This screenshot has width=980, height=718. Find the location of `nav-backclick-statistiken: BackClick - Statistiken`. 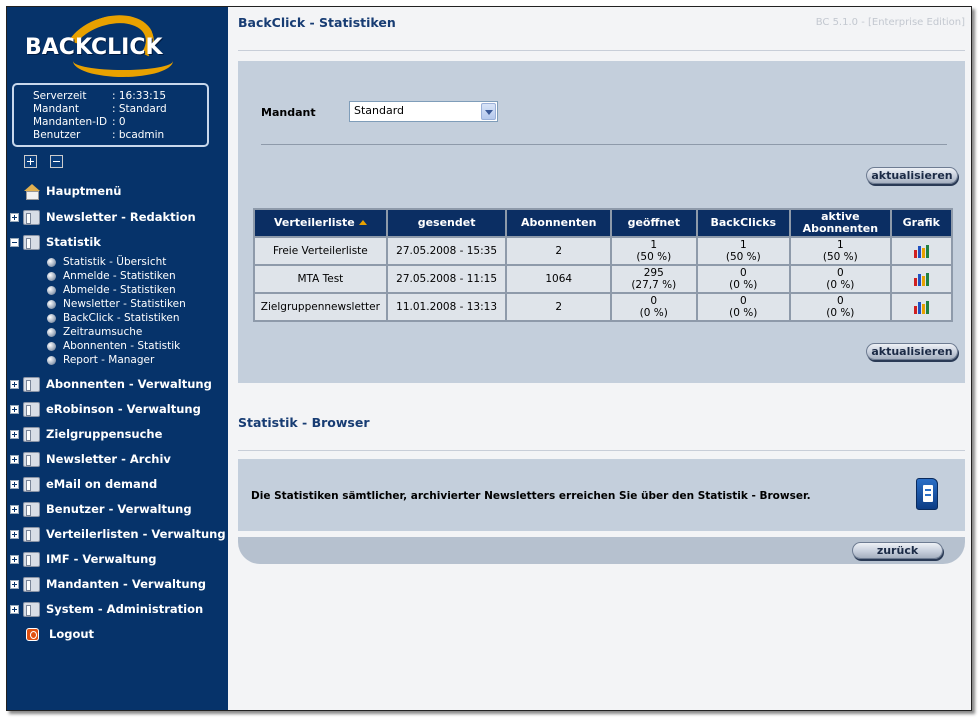

nav-backclick-statistiken: BackClick - Statistiken is located at coordinates (113, 318).